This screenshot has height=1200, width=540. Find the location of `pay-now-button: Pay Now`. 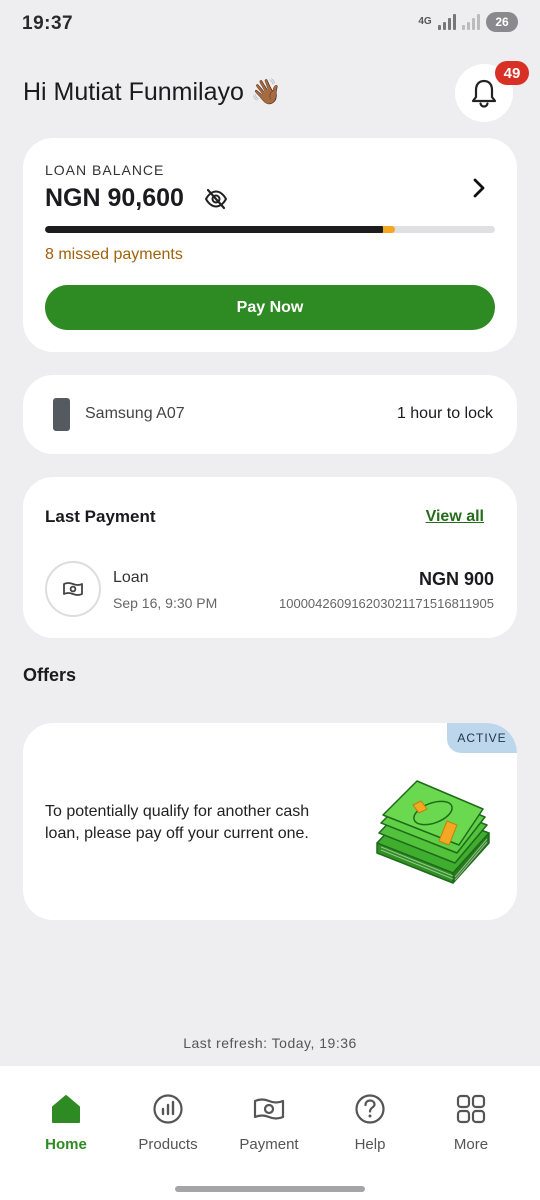

pay-now-button: Pay Now is located at coordinates (270, 307).